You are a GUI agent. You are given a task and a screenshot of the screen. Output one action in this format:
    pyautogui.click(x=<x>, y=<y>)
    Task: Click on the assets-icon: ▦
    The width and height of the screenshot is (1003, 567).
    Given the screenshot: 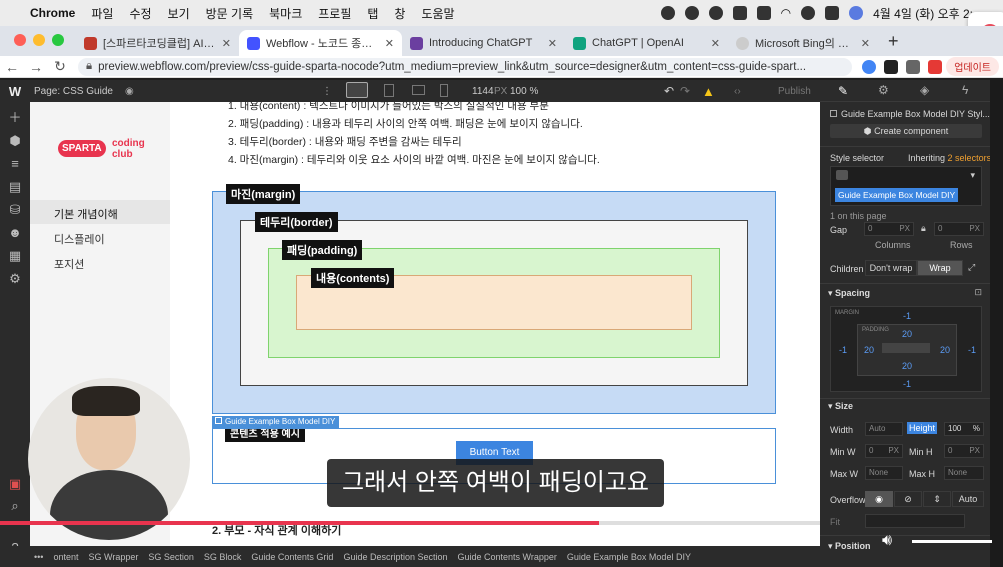 What is the action you would take?
    pyautogui.click(x=15, y=256)
    